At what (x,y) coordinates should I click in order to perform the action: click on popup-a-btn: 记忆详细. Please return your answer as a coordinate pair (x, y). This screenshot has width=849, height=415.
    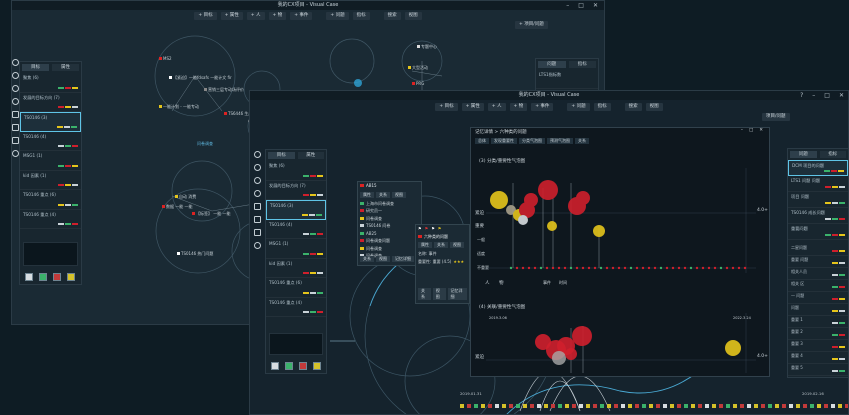
    Looking at the image, I should click on (403, 259).